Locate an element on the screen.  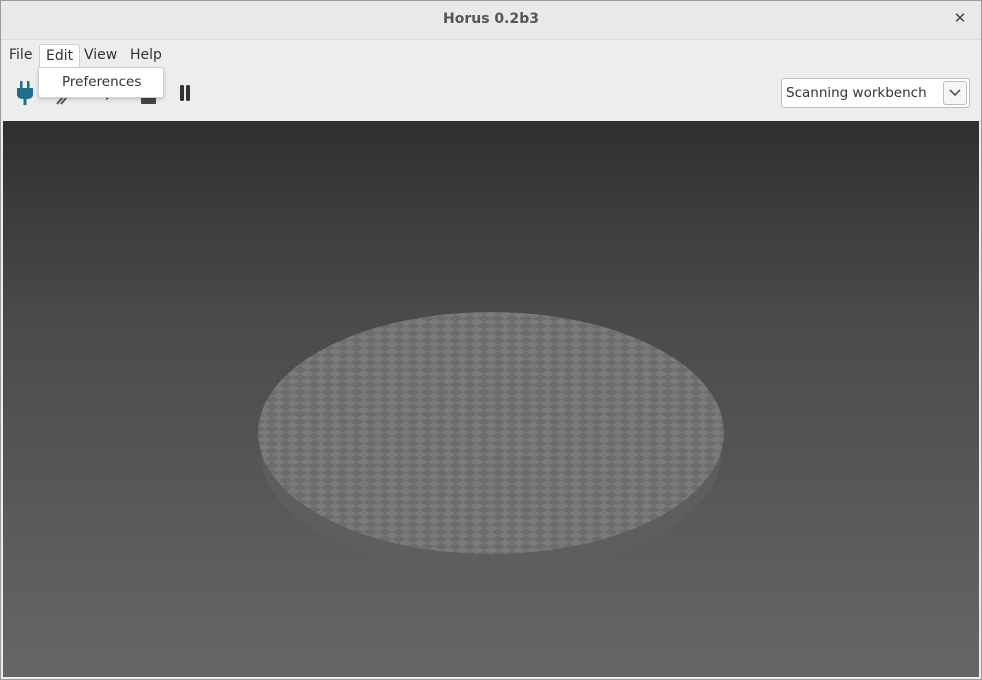
edit-menu-dropdown: Preferences is located at coordinates (101, 82).